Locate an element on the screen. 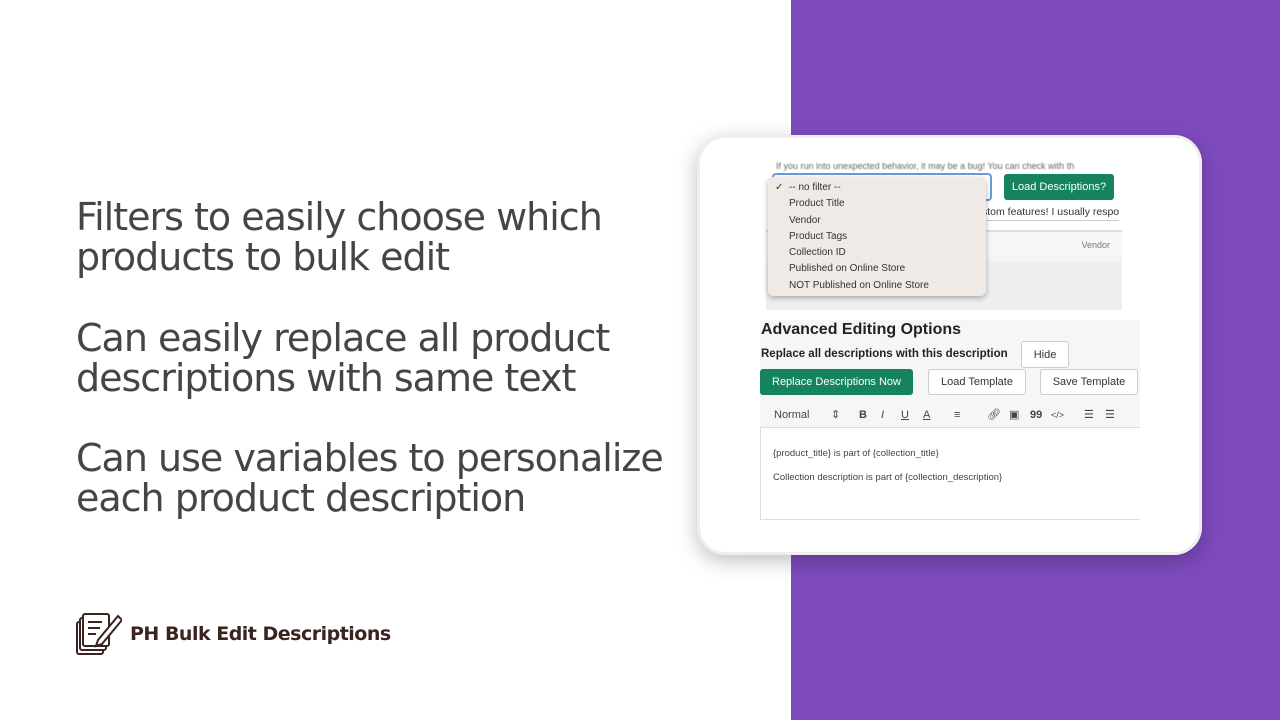 This screenshot has width=1280, height=720. feature-line: products to bulk edit is located at coordinates (263, 257).